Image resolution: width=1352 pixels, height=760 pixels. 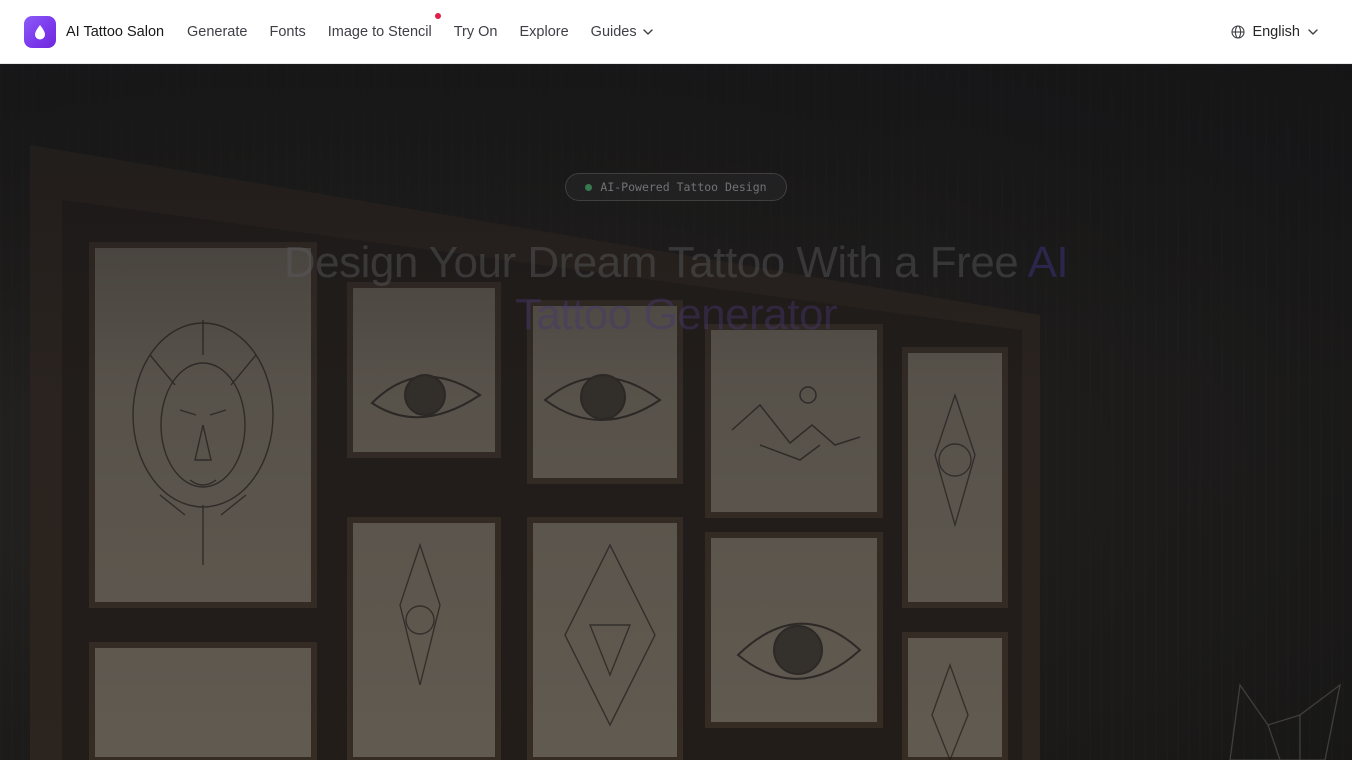 What do you see at coordinates (683, 187) in the screenshot?
I see `badge-label: AI-Powered Tattoo Design` at bounding box center [683, 187].